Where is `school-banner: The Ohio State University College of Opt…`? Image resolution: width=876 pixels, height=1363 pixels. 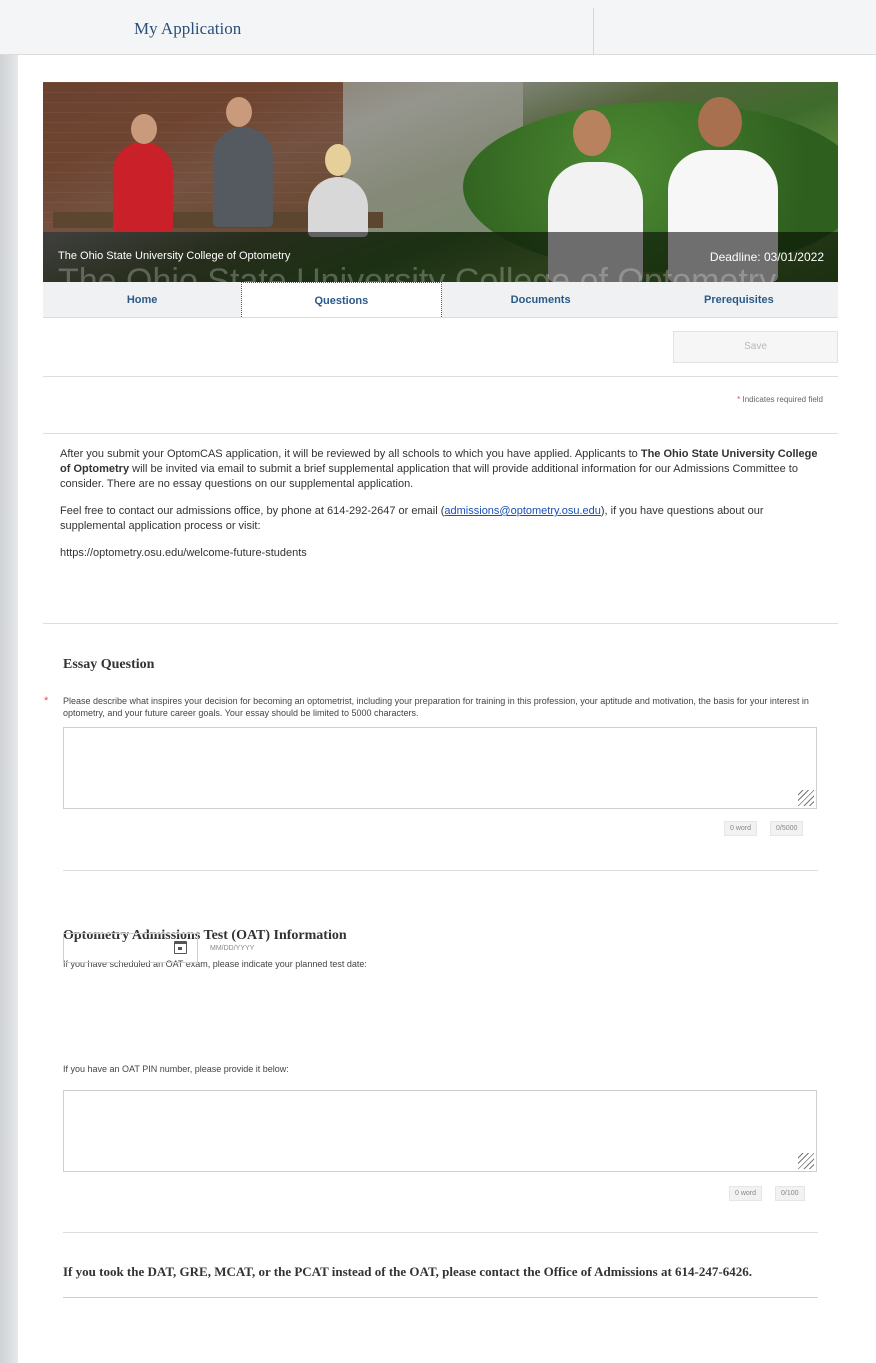
school-banner: The Ohio State University College of Opt… is located at coordinates (440, 182).